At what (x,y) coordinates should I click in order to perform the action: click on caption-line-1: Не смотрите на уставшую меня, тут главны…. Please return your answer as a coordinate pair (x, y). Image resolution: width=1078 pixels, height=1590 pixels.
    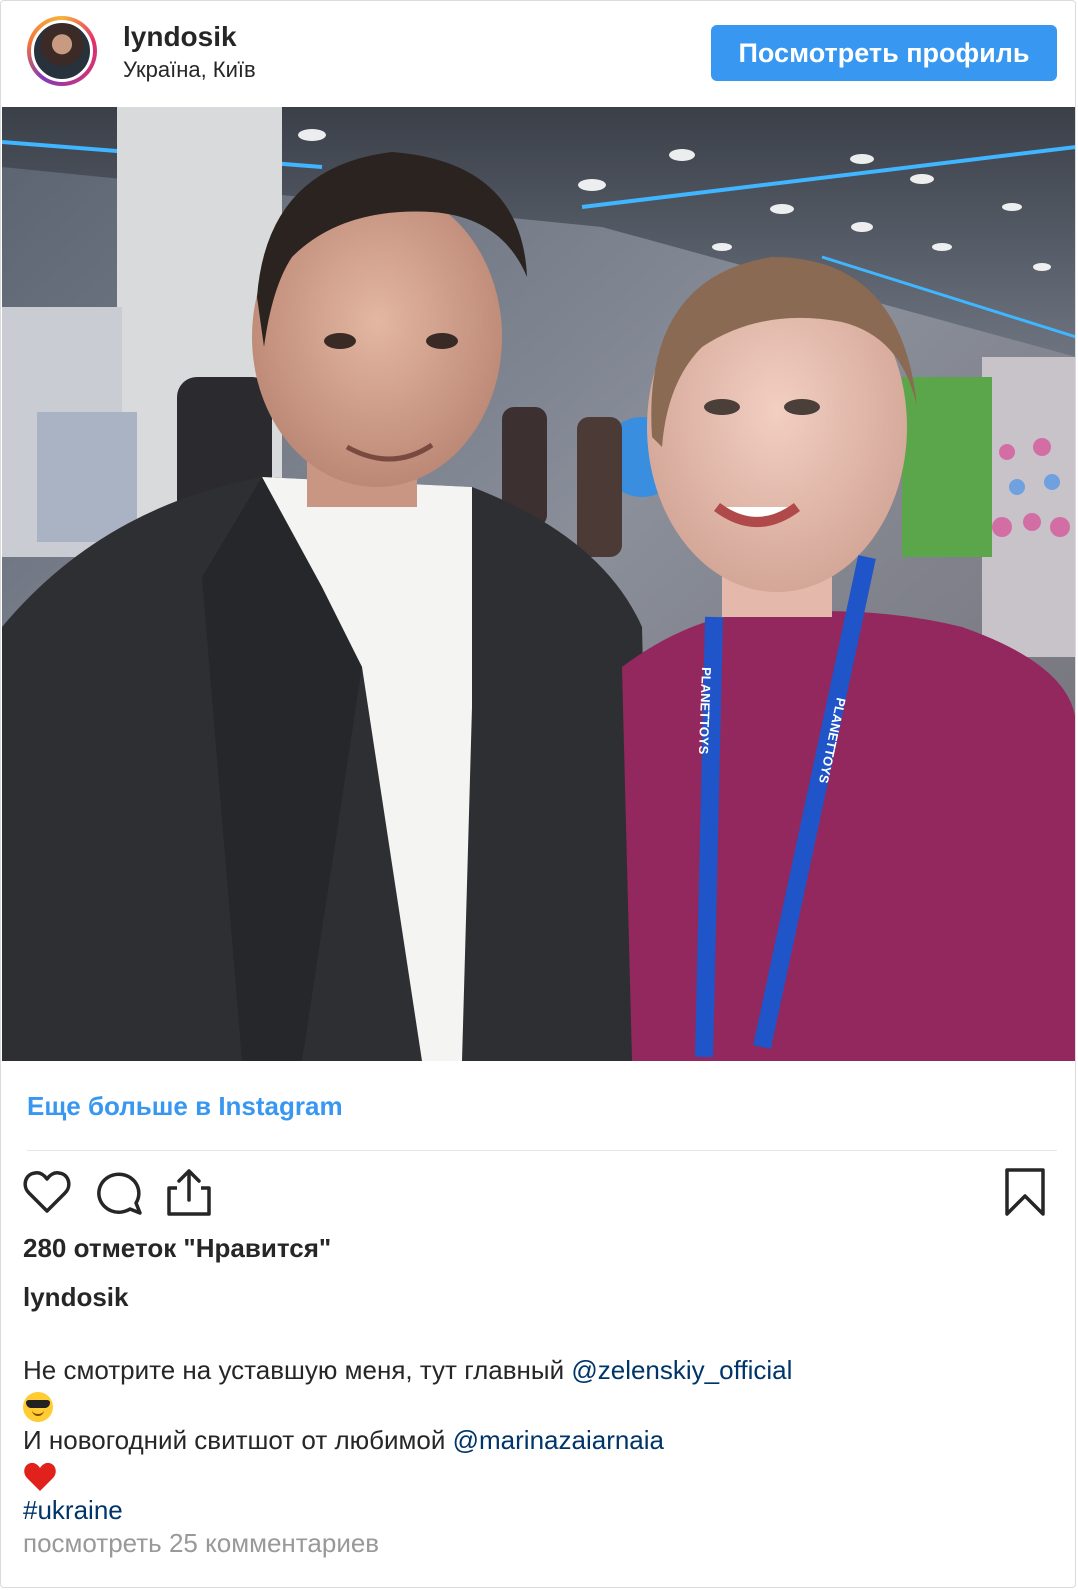
    Looking at the image, I should click on (538, 1370).